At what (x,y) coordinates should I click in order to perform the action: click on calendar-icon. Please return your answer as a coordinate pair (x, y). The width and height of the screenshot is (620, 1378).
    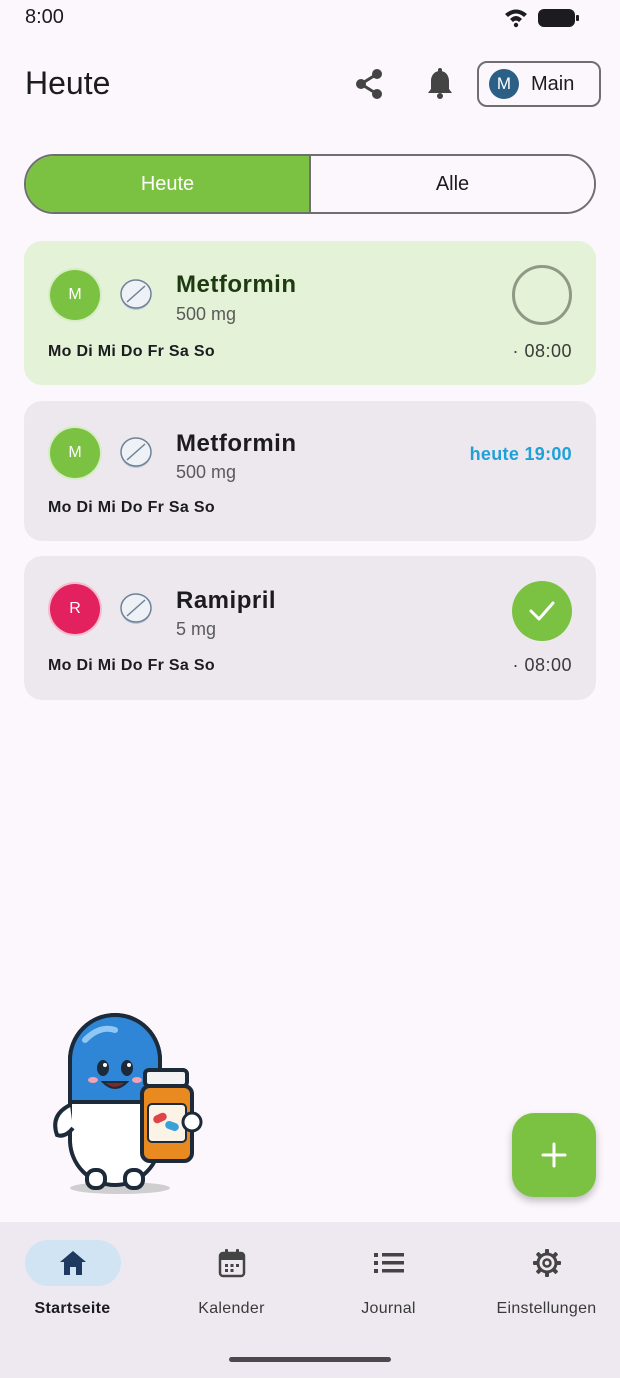
    Looking at the image, I should click on (231, 1263).